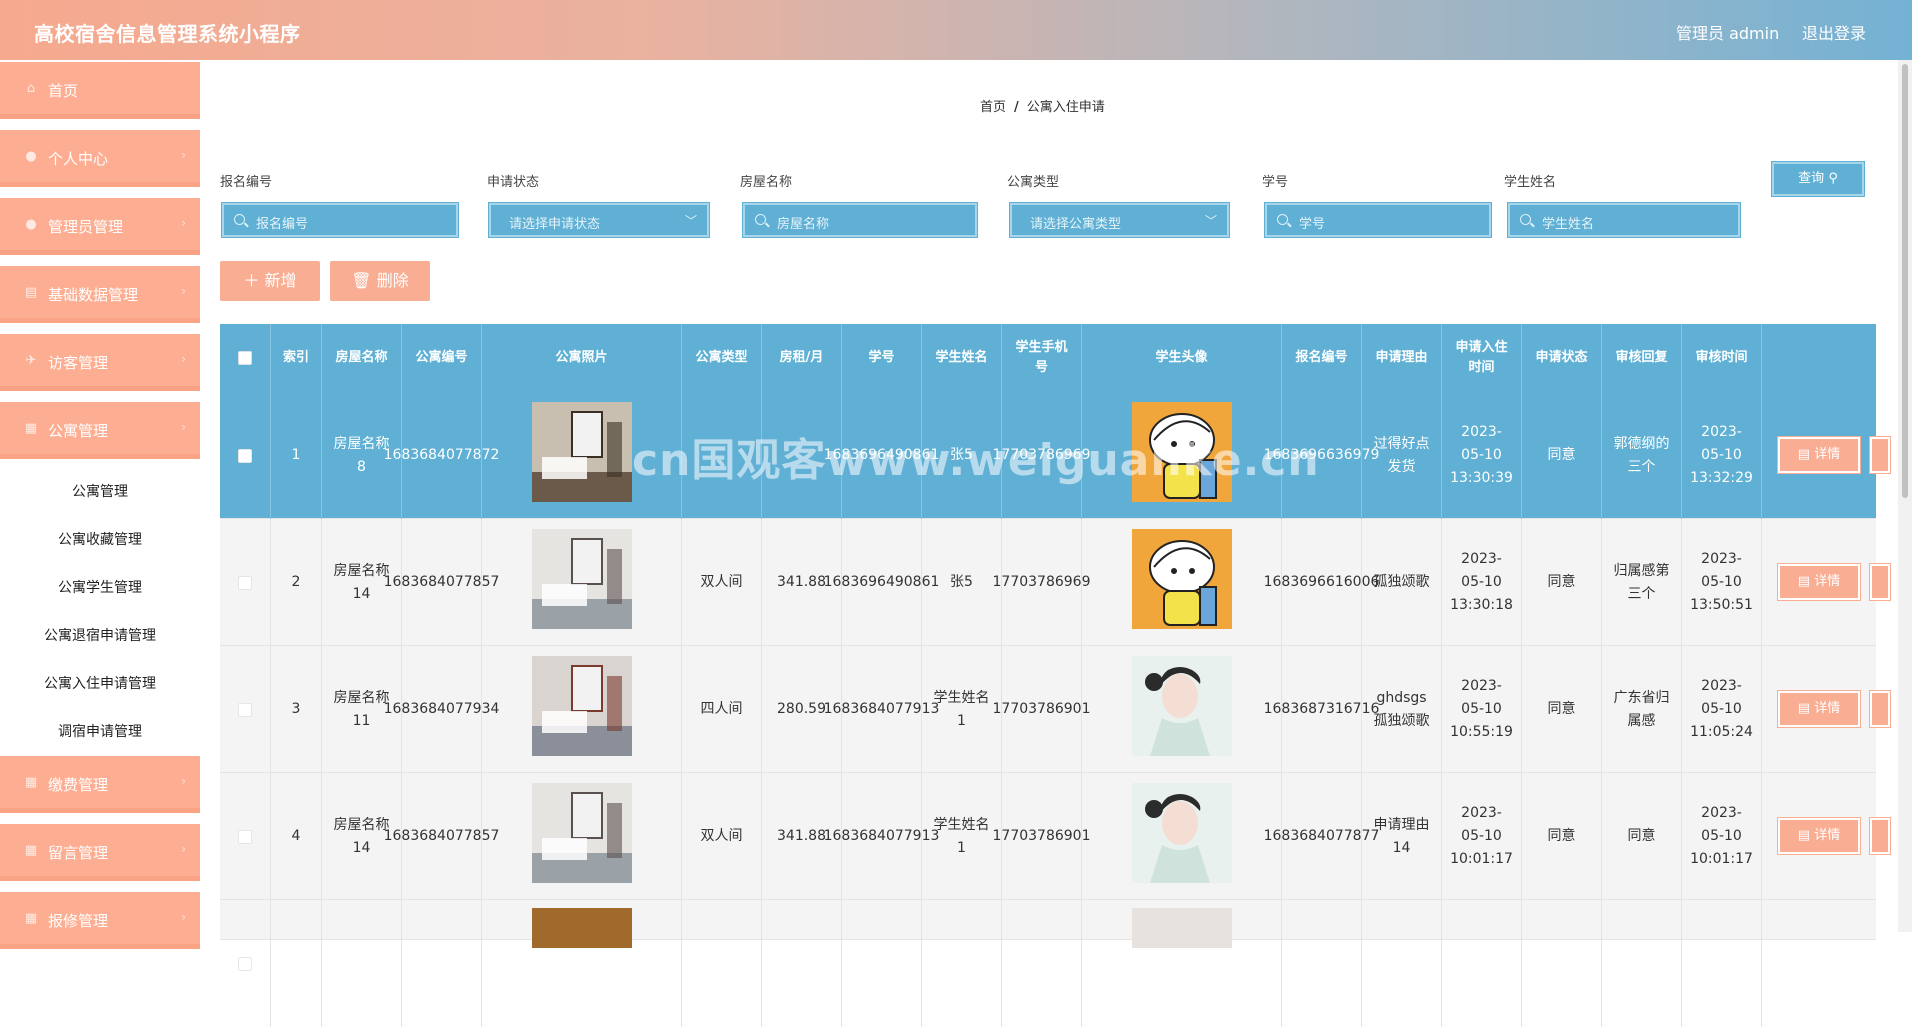 This screenshot has width=1912, height=1027. I want to click on sidebar-item-admin: ● 管理员管理 ›, so click(100, 228).